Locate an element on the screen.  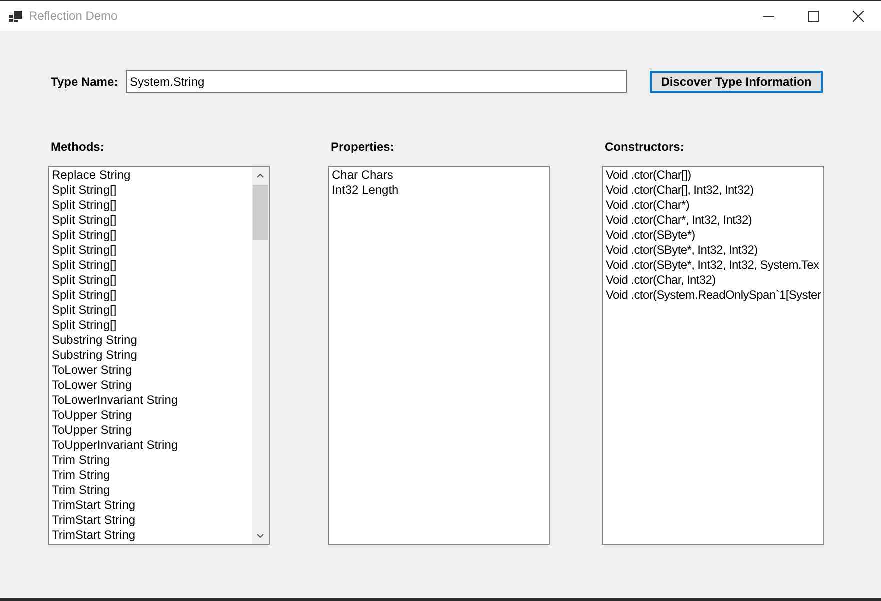
maximize-icon is located at coordinates (813, 16).